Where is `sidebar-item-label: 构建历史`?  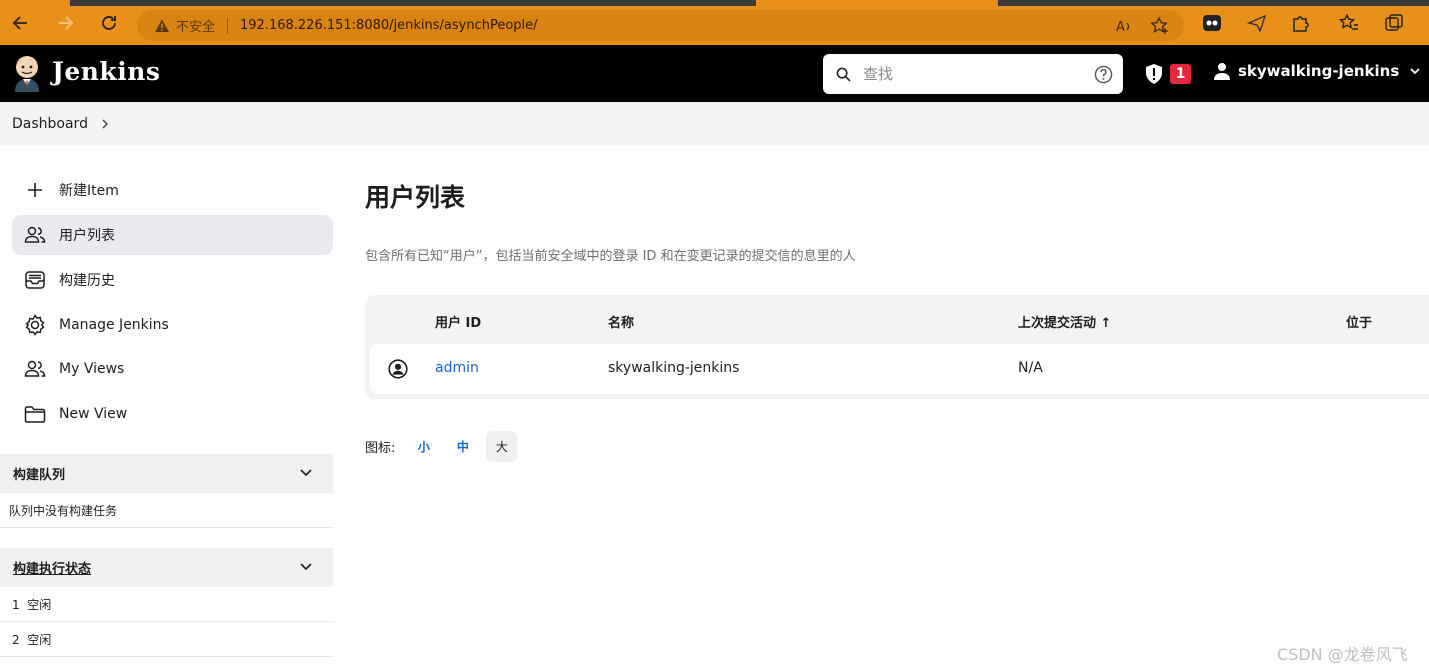 sidebar-item-label: 构建历史 is located at coordinates (87, 281).